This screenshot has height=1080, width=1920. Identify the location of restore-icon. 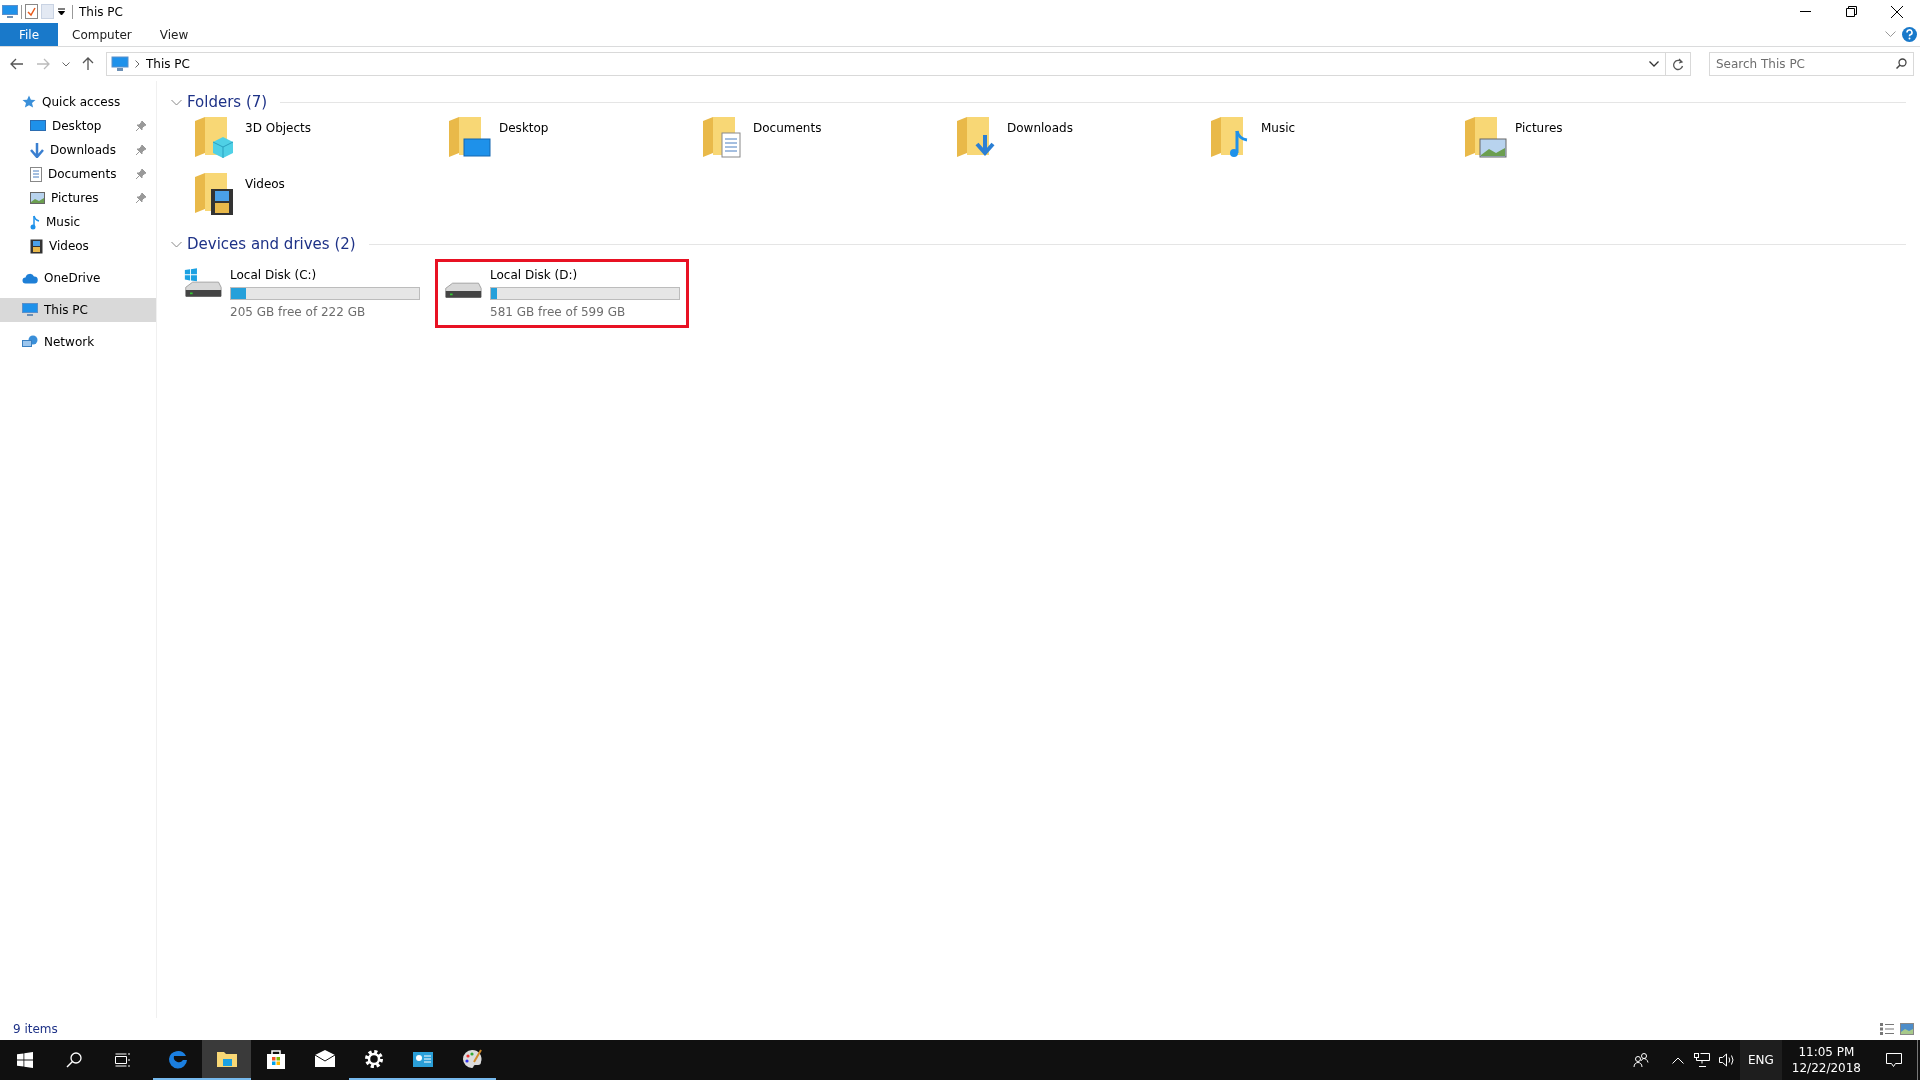
(1851, 11).